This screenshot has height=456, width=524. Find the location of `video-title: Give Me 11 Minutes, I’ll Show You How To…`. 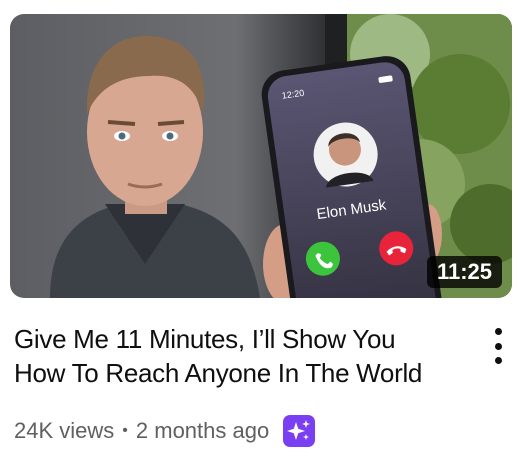

video-title: Give Me 11 Minutes, I’ll Show You How To… is located at coordinates (239, 356).